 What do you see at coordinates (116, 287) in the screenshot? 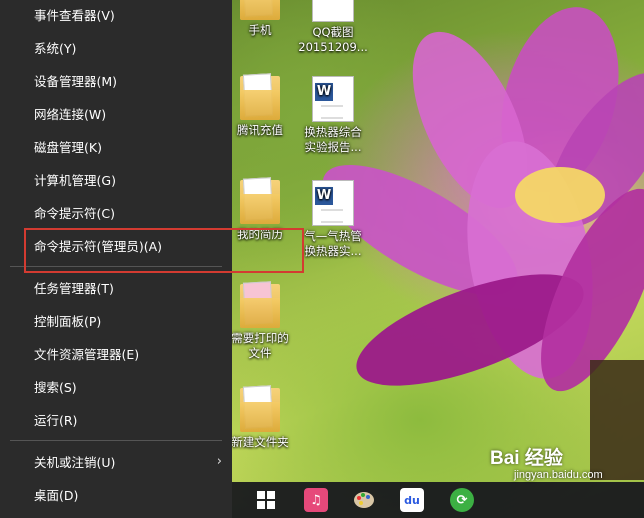
I see `menu-item-task-manager: 任务管理器(T)` at bounding box center [116, 287].